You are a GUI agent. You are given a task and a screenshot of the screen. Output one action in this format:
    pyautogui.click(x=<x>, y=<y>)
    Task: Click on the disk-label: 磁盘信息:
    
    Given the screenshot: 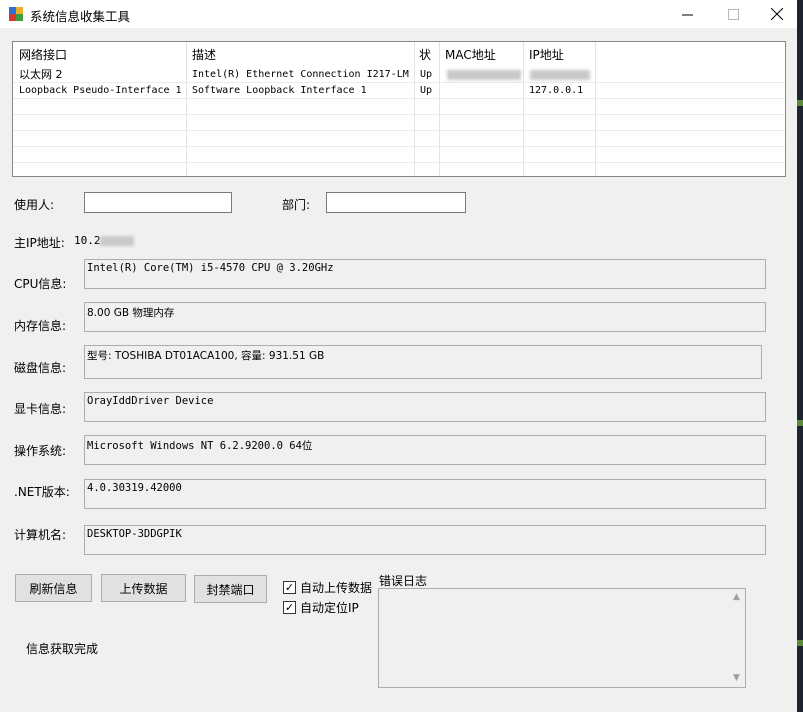 What is the action you would take?
    pyautogui.click(x=40, y=368)
    